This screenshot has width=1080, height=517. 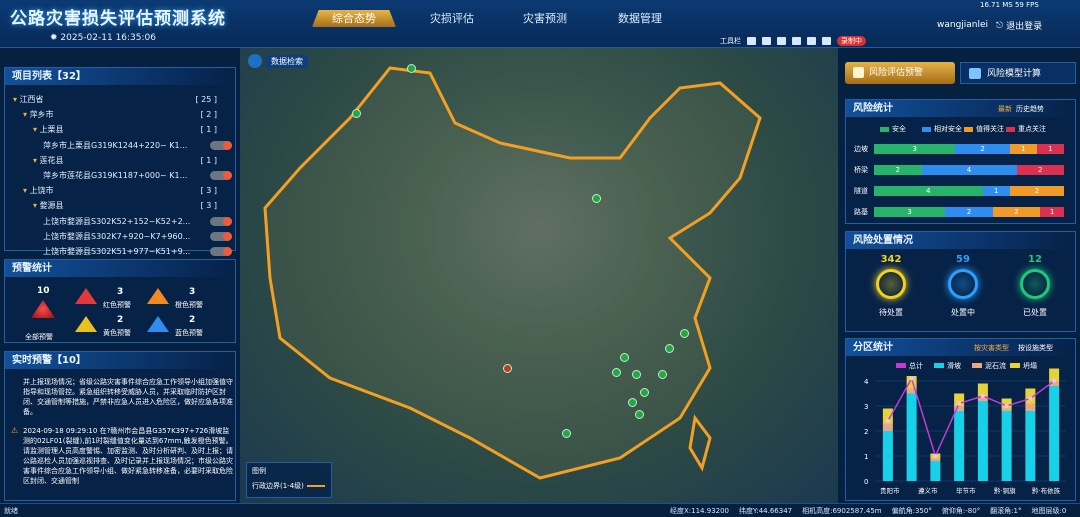 What do you see at coordinates (866, 432) in the screenshot?
I see `chart-ytick: 2` at bounding box center [866, 432].